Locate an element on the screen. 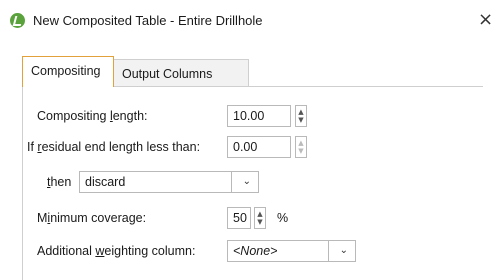 The height and width of the screenshot is (280, 494). compositing-length-label: Compositing length: is located at coordinates (92, 116).